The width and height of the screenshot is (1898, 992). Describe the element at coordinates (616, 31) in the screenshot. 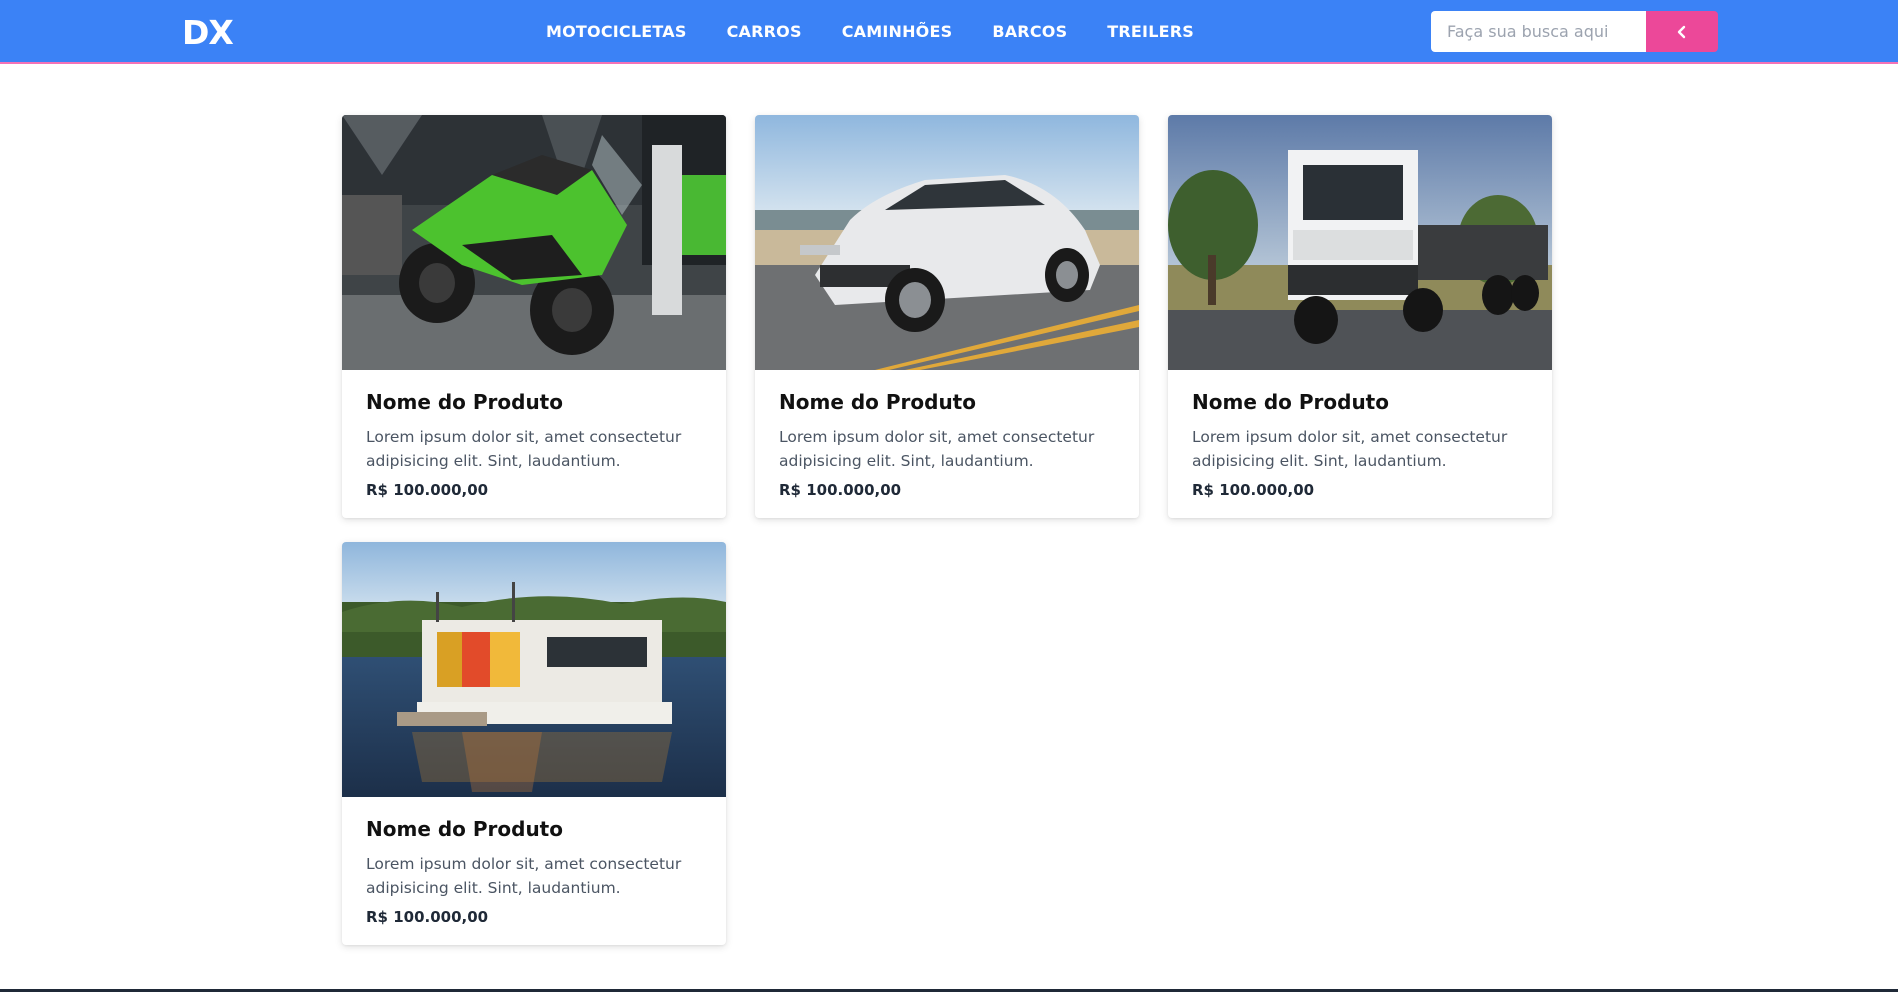

I see `nav-link-motocicletas: MOTOCICLETAS` at that location.